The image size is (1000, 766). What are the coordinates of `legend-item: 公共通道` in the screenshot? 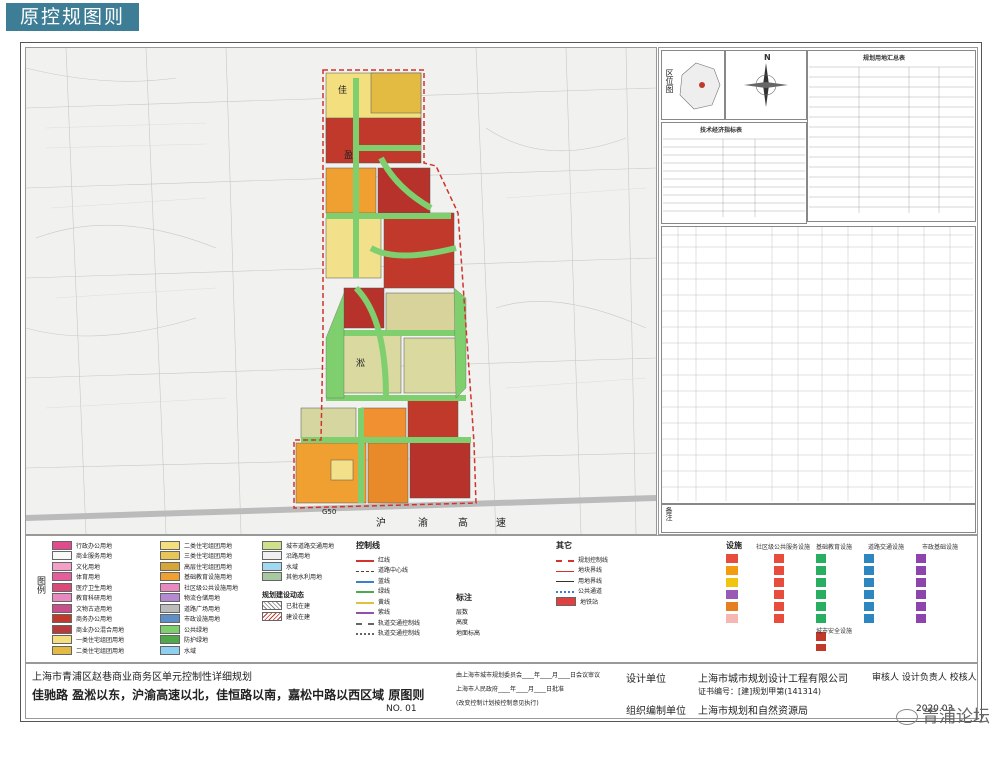 It's located at (582, 591).